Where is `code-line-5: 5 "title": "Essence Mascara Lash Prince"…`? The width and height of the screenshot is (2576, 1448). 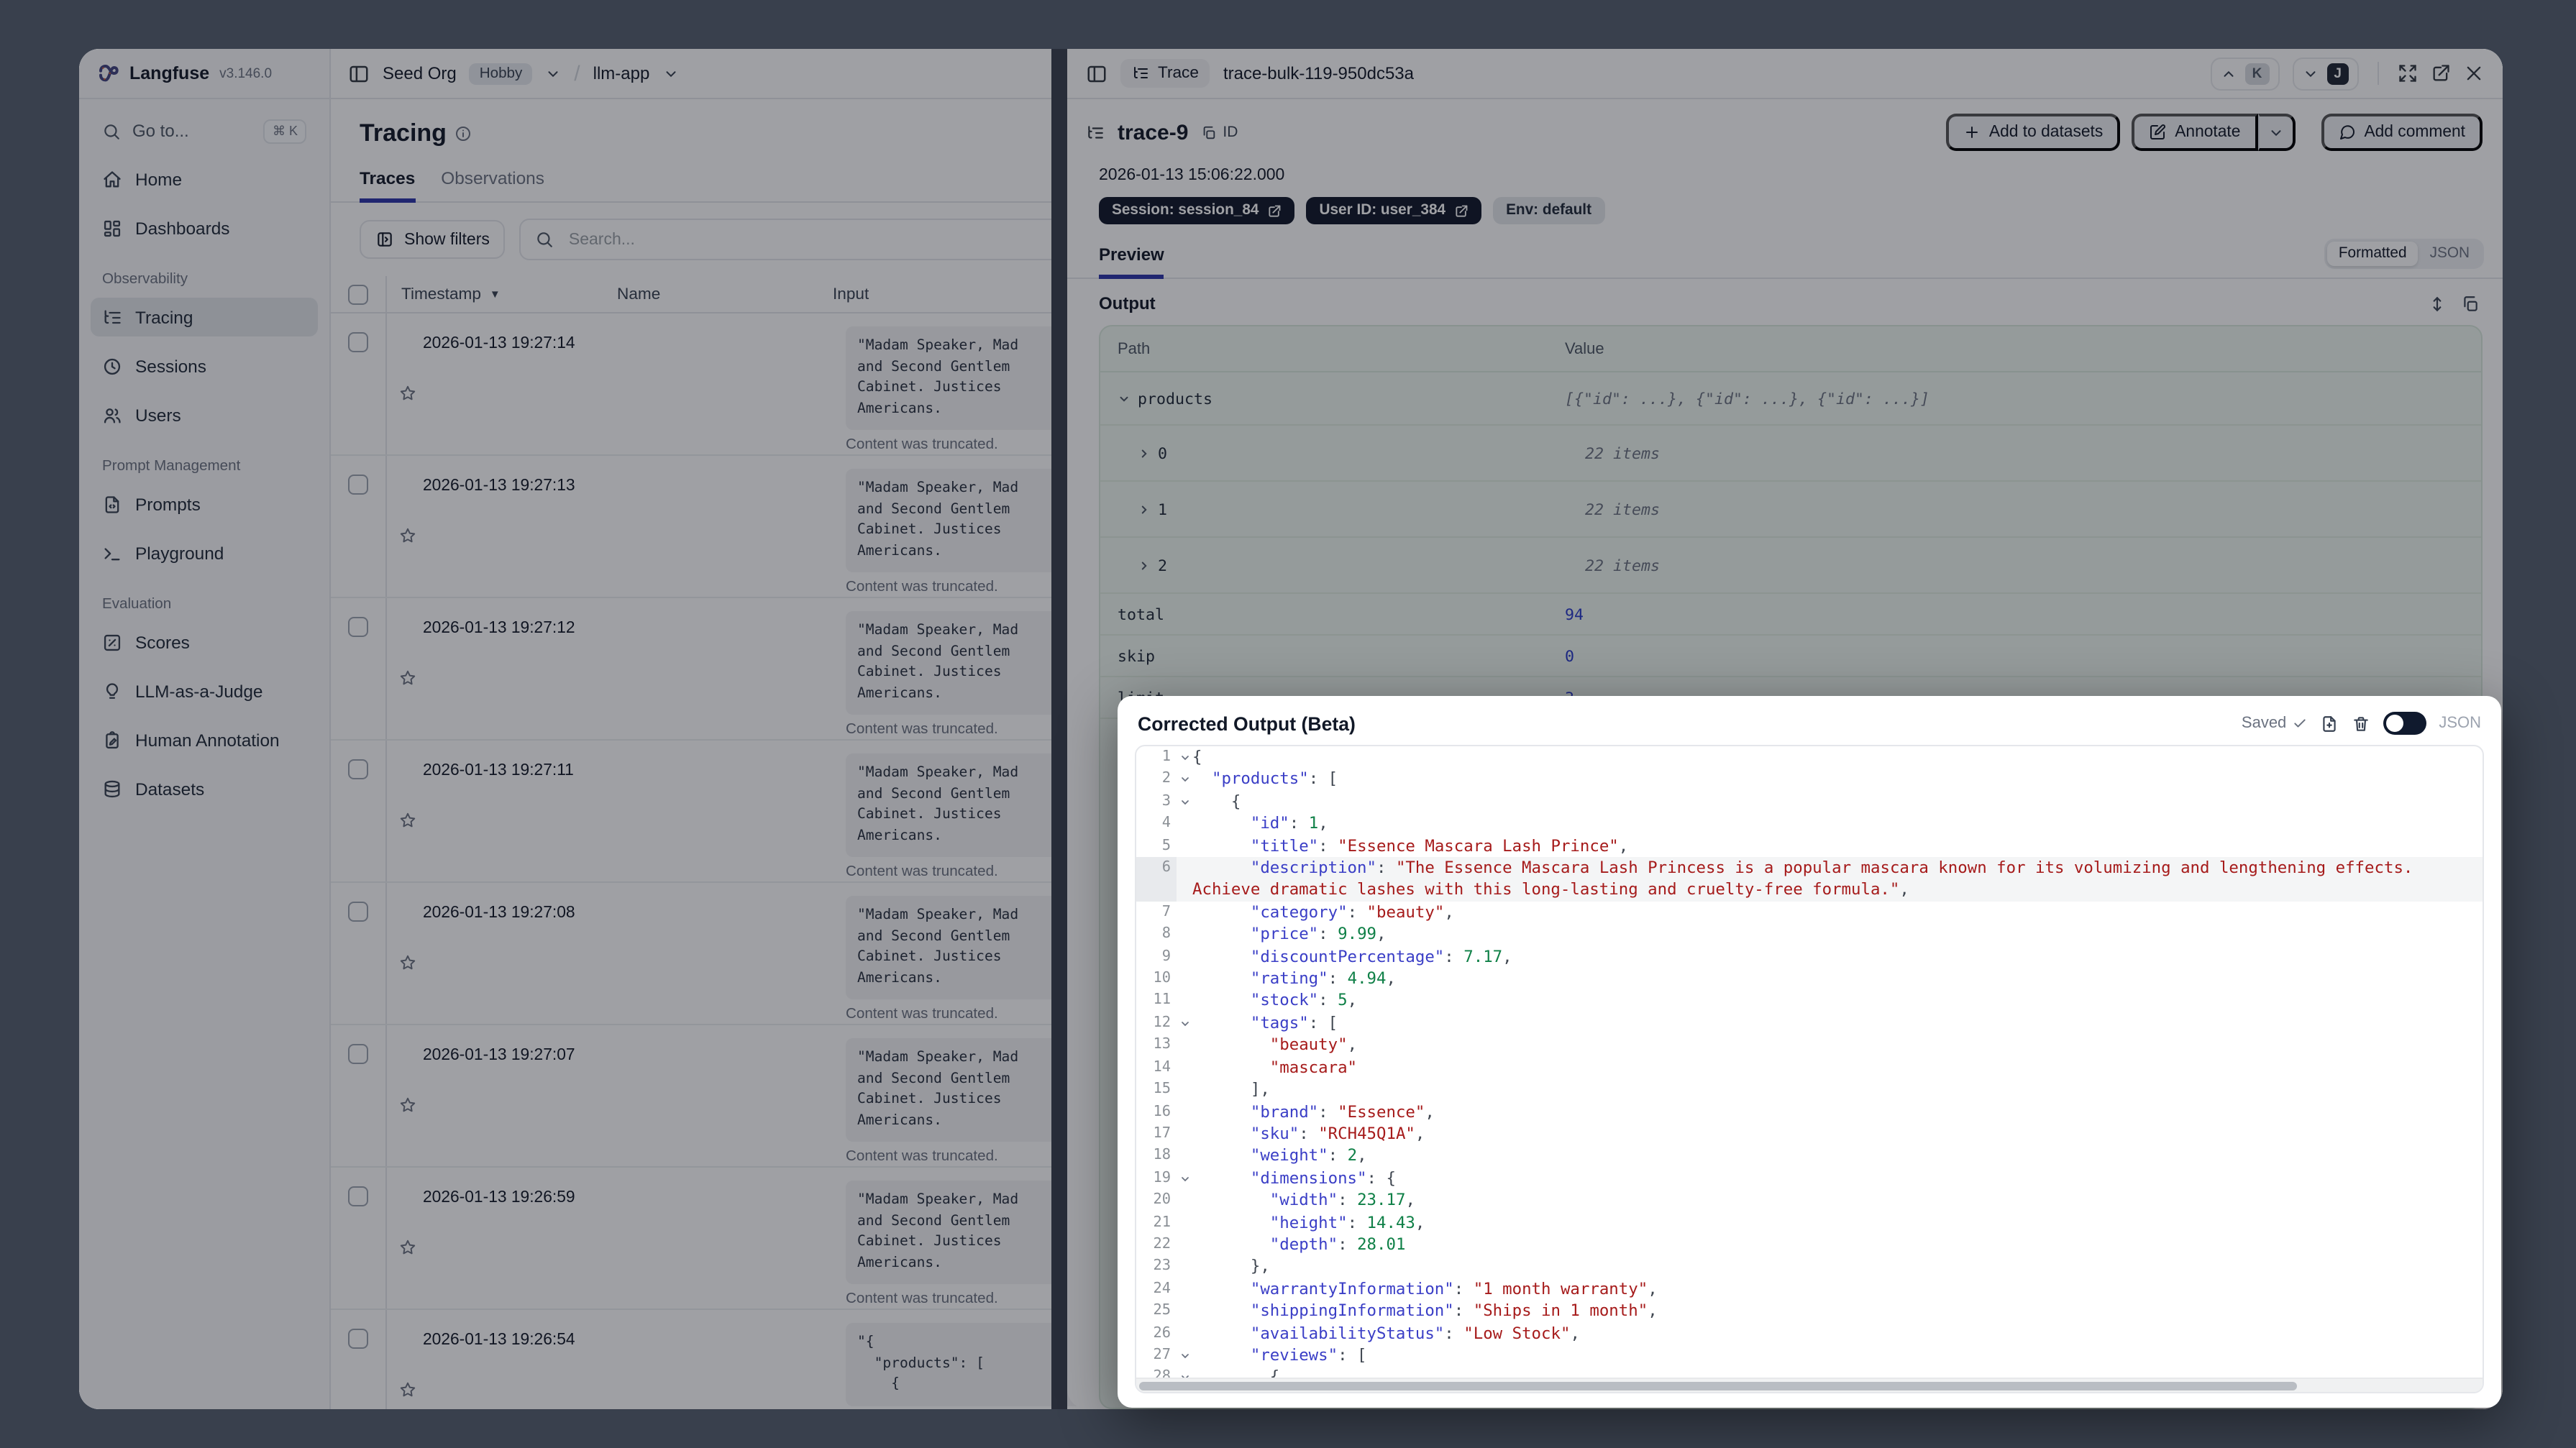
code-line-5: 5 "title": "Essence Mascara Lash Prince"… is located at coordinates (1809, 846).